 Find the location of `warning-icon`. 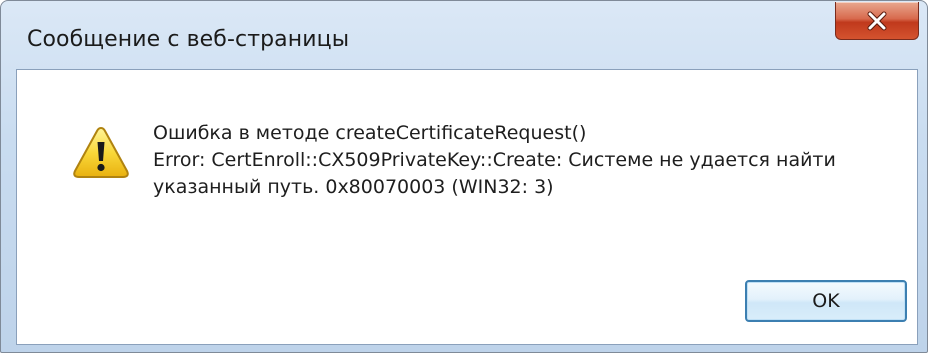

warning-icon is located at coordinates (101, 152).